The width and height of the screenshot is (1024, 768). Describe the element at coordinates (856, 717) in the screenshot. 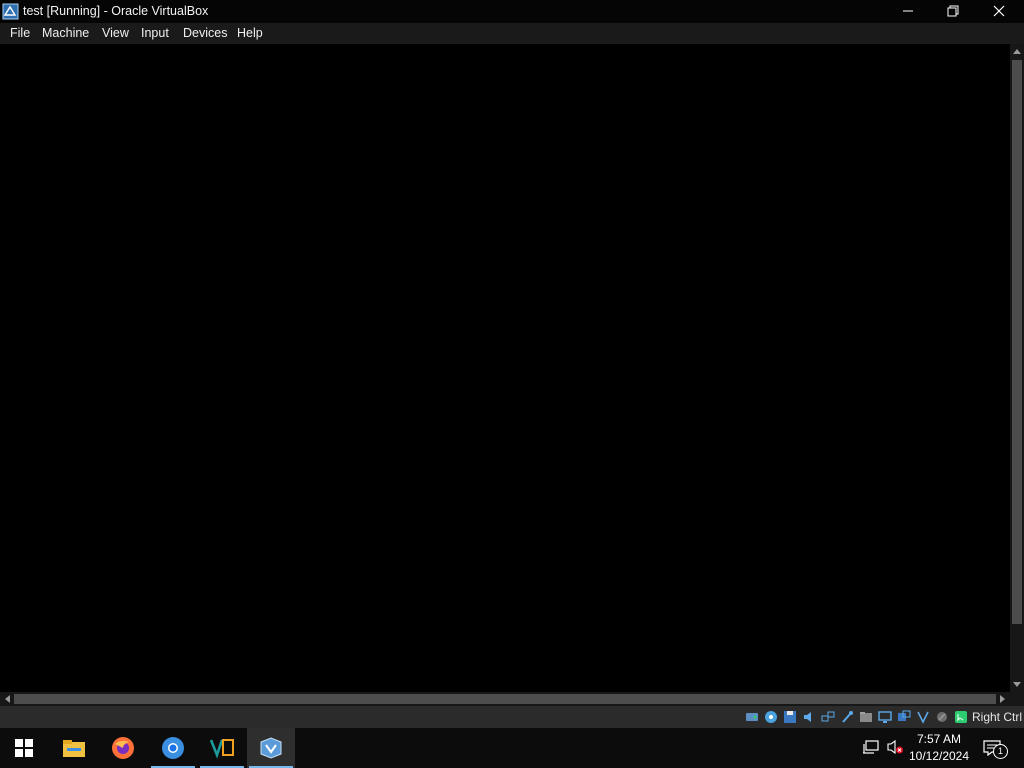

I see `status-indicators` at that location.